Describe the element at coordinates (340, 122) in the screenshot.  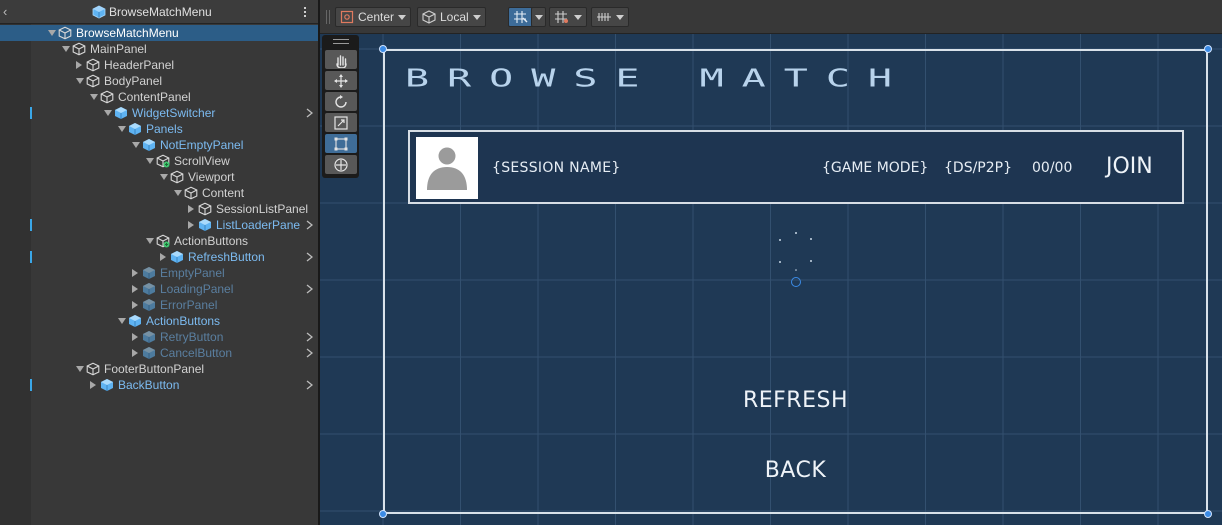
I see `scale-tool-button` at that location.